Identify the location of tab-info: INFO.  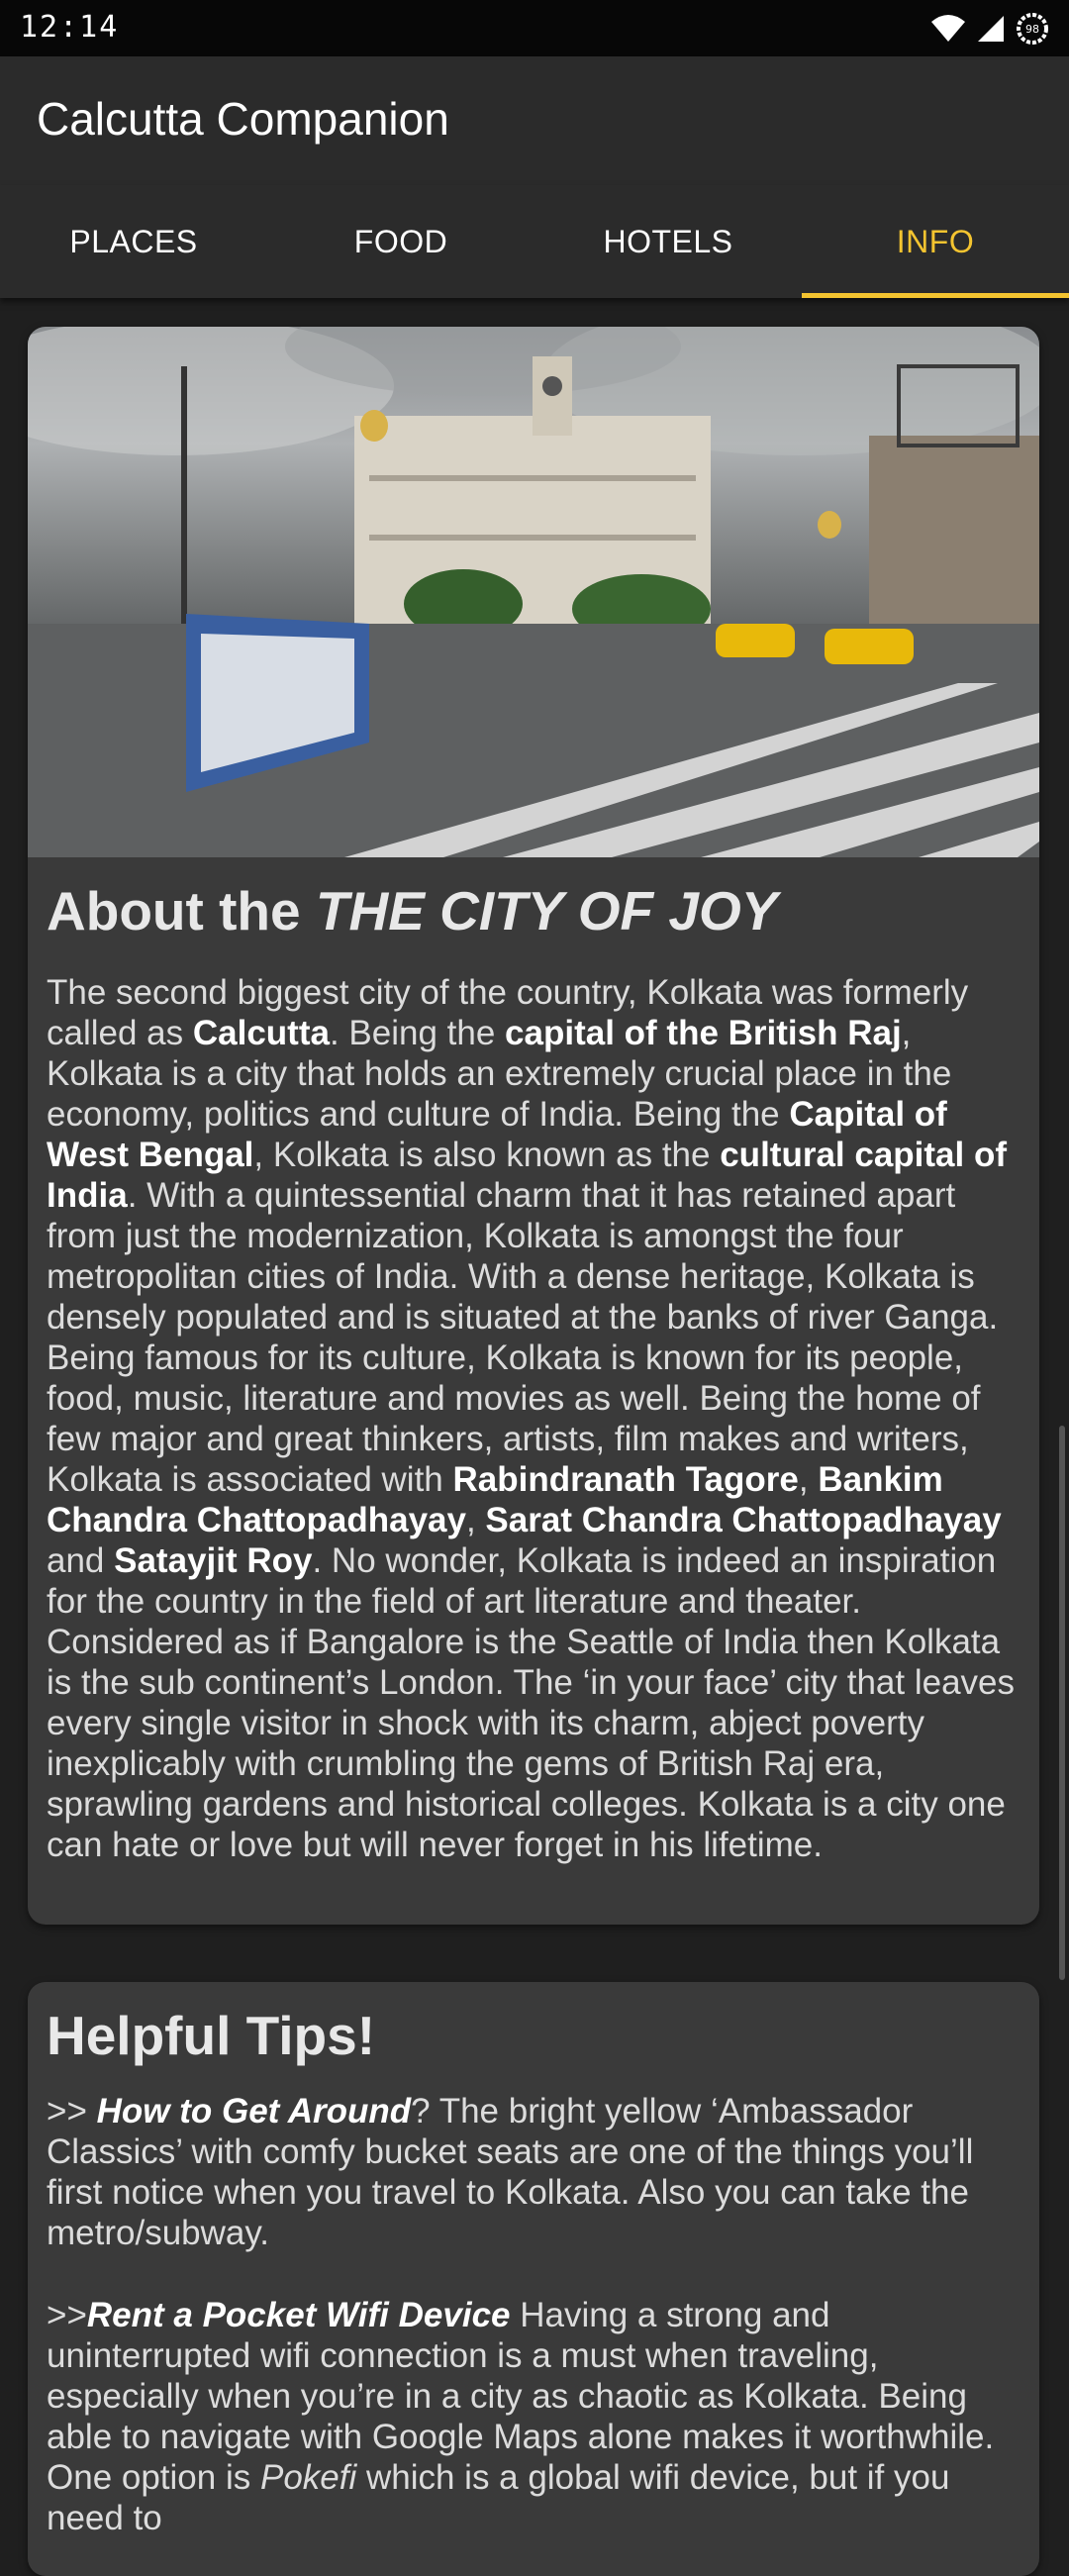
(935, 242).